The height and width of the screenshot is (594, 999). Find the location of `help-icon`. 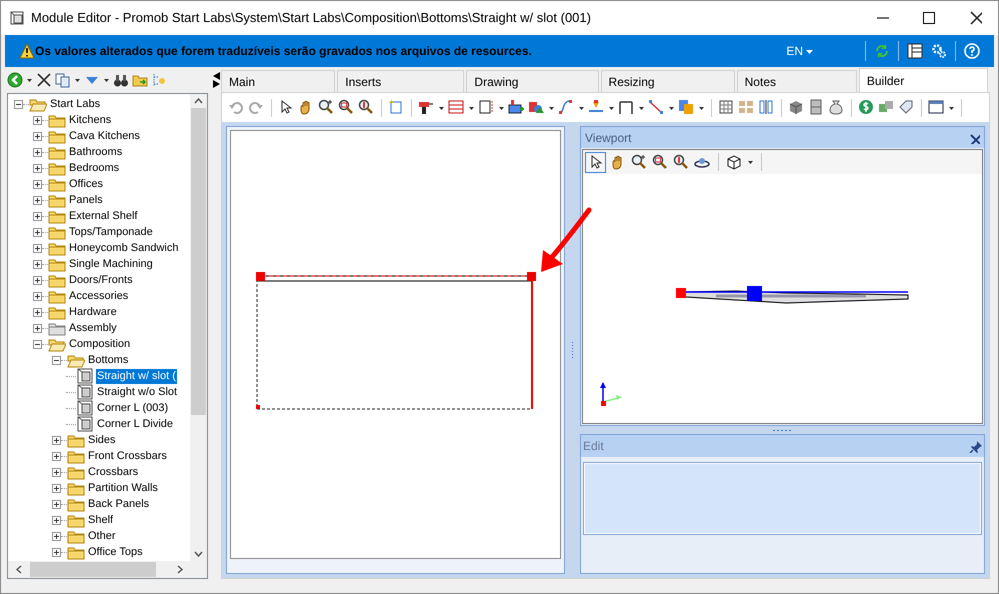

help-icon is located at coordinates (972, 51).